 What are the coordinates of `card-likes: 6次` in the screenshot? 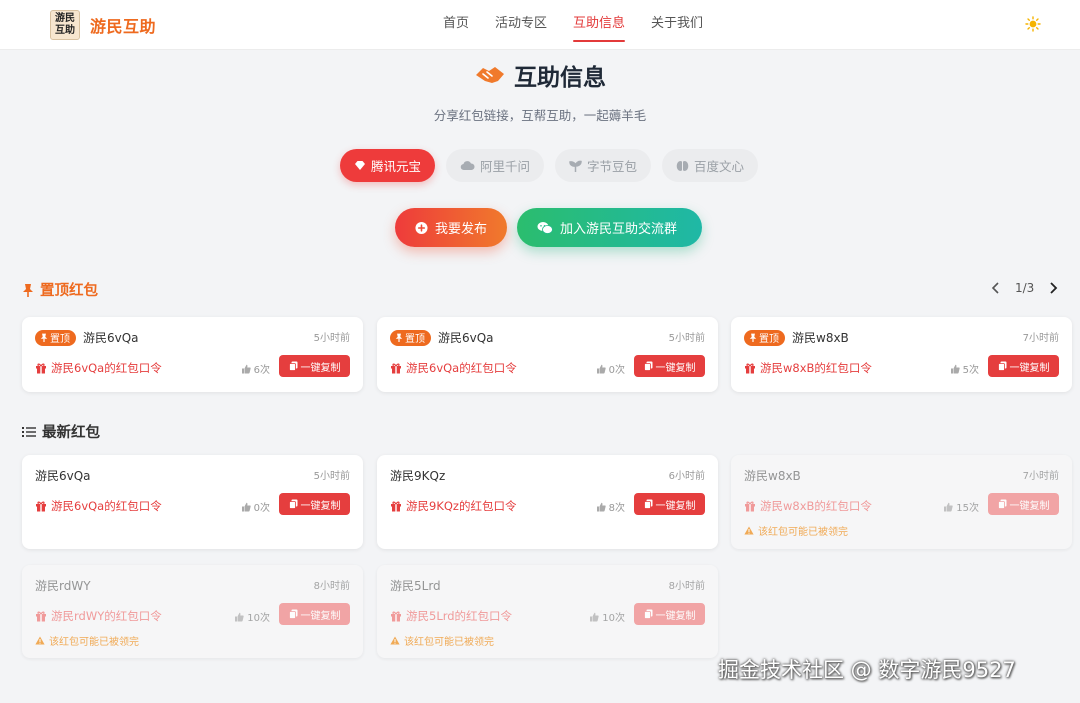 It's located at (255, 368).